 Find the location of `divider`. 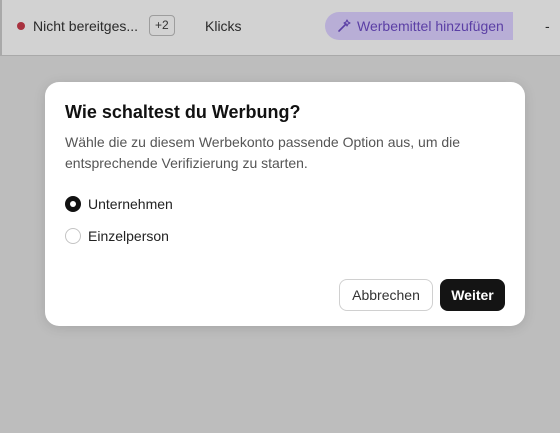

divider is located at coordinates (1, 28).